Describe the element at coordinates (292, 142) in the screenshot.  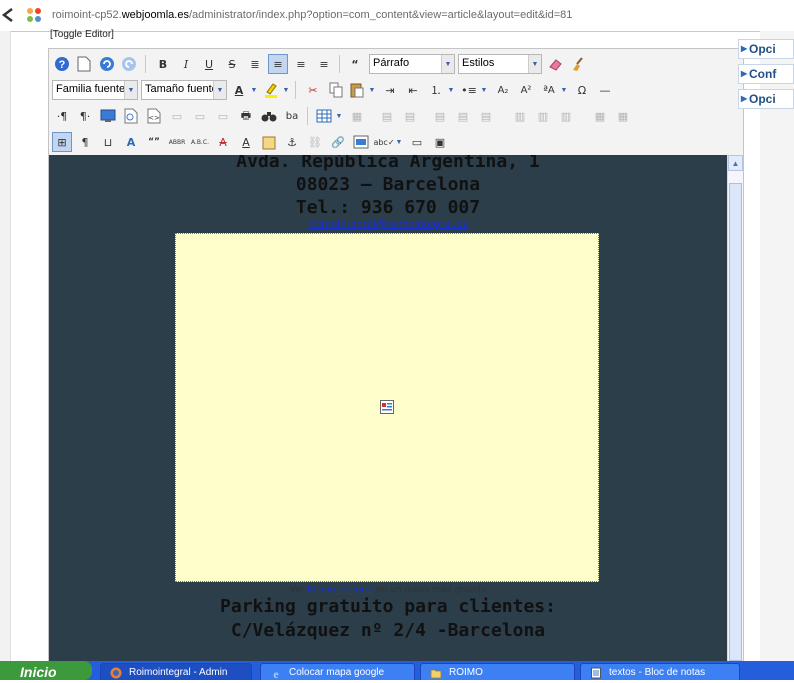
I see `anchor-icon: ⚓` at that location.